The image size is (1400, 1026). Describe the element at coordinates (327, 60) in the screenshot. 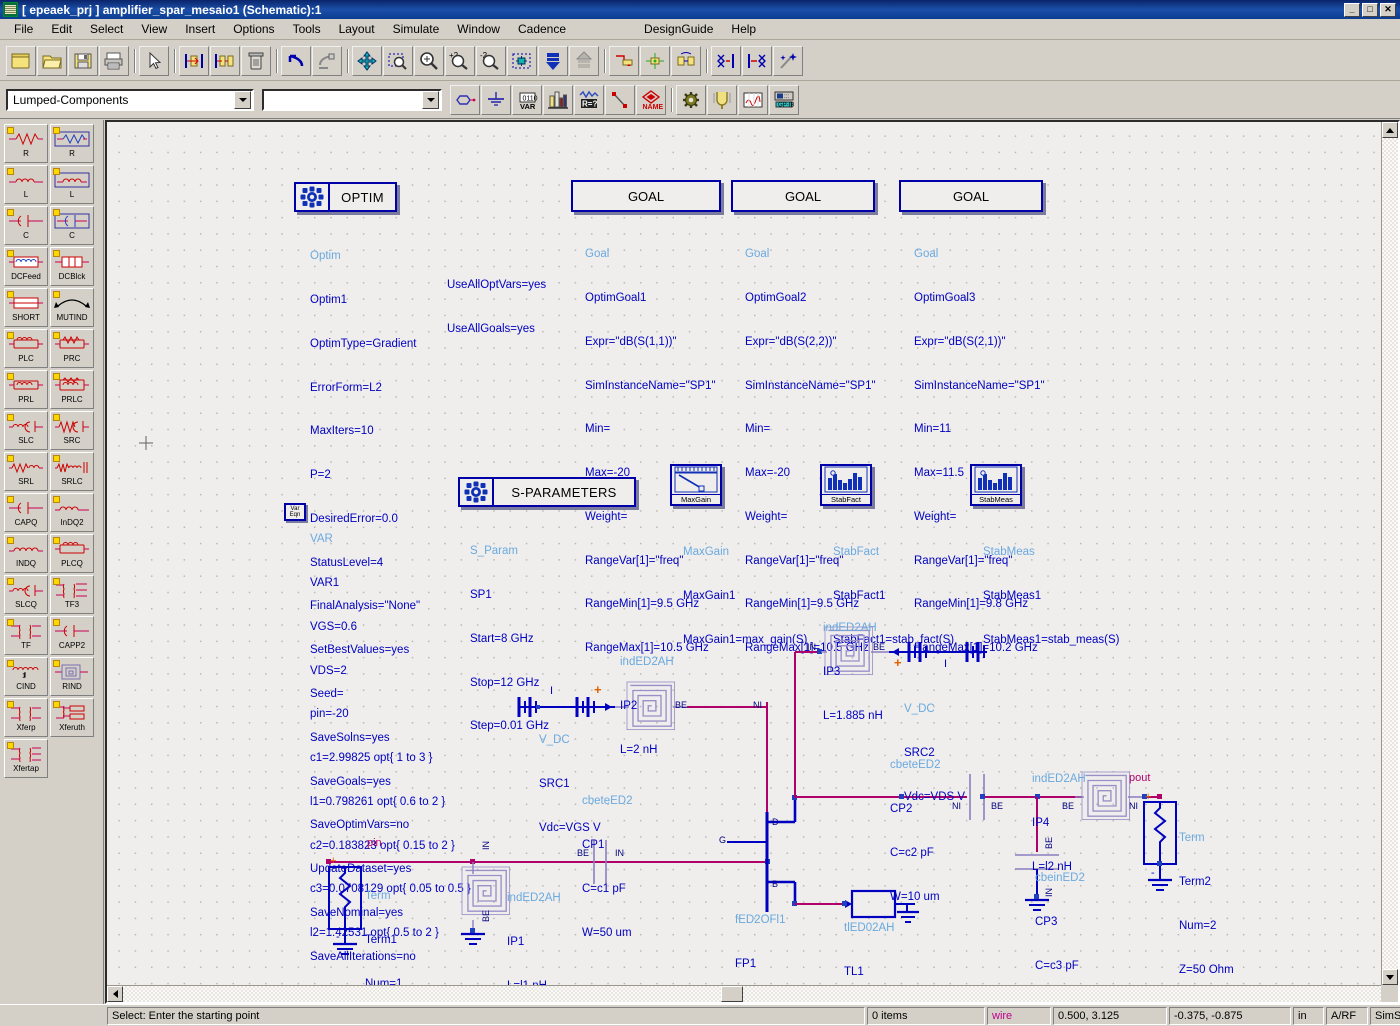

I see `redo-icon` at that location.